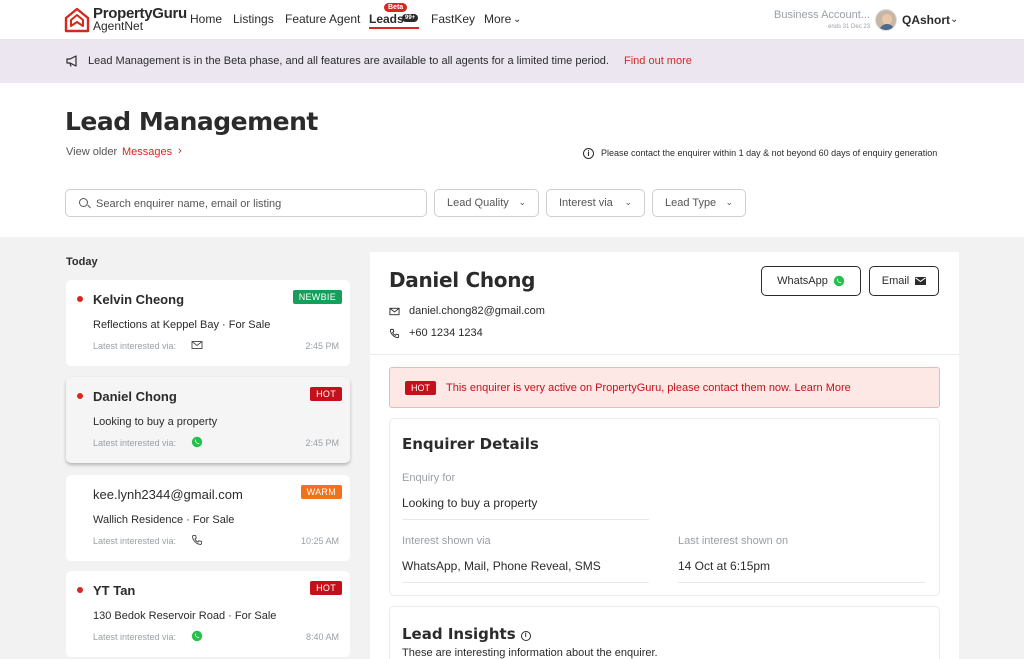 Image resolution: width=1024 pixels, height=659 pixels. Describe the element at coordinates (470, 503) in the screenshot. I see `enquiry-for-value: Looking to buy a property` at that location.